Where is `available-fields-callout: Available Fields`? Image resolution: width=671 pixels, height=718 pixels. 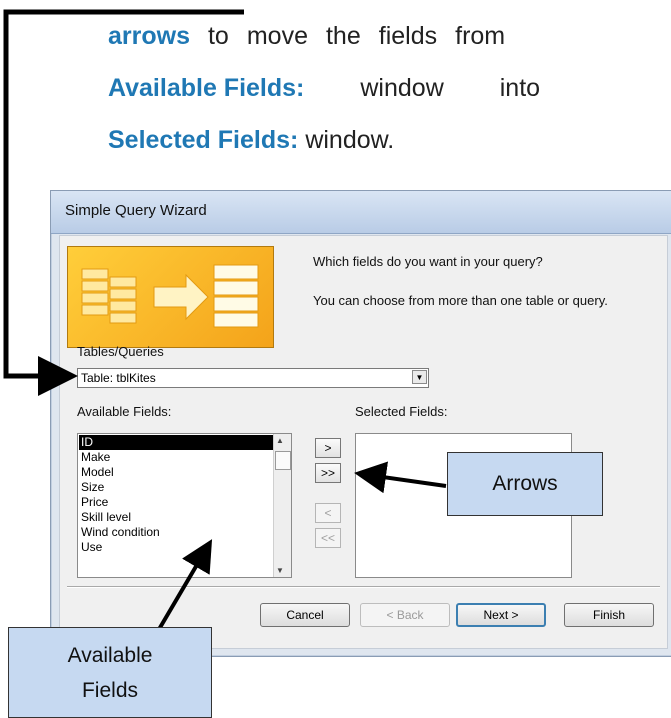 available-fields-callout: Available Fields is located at coordinates (110, 672).